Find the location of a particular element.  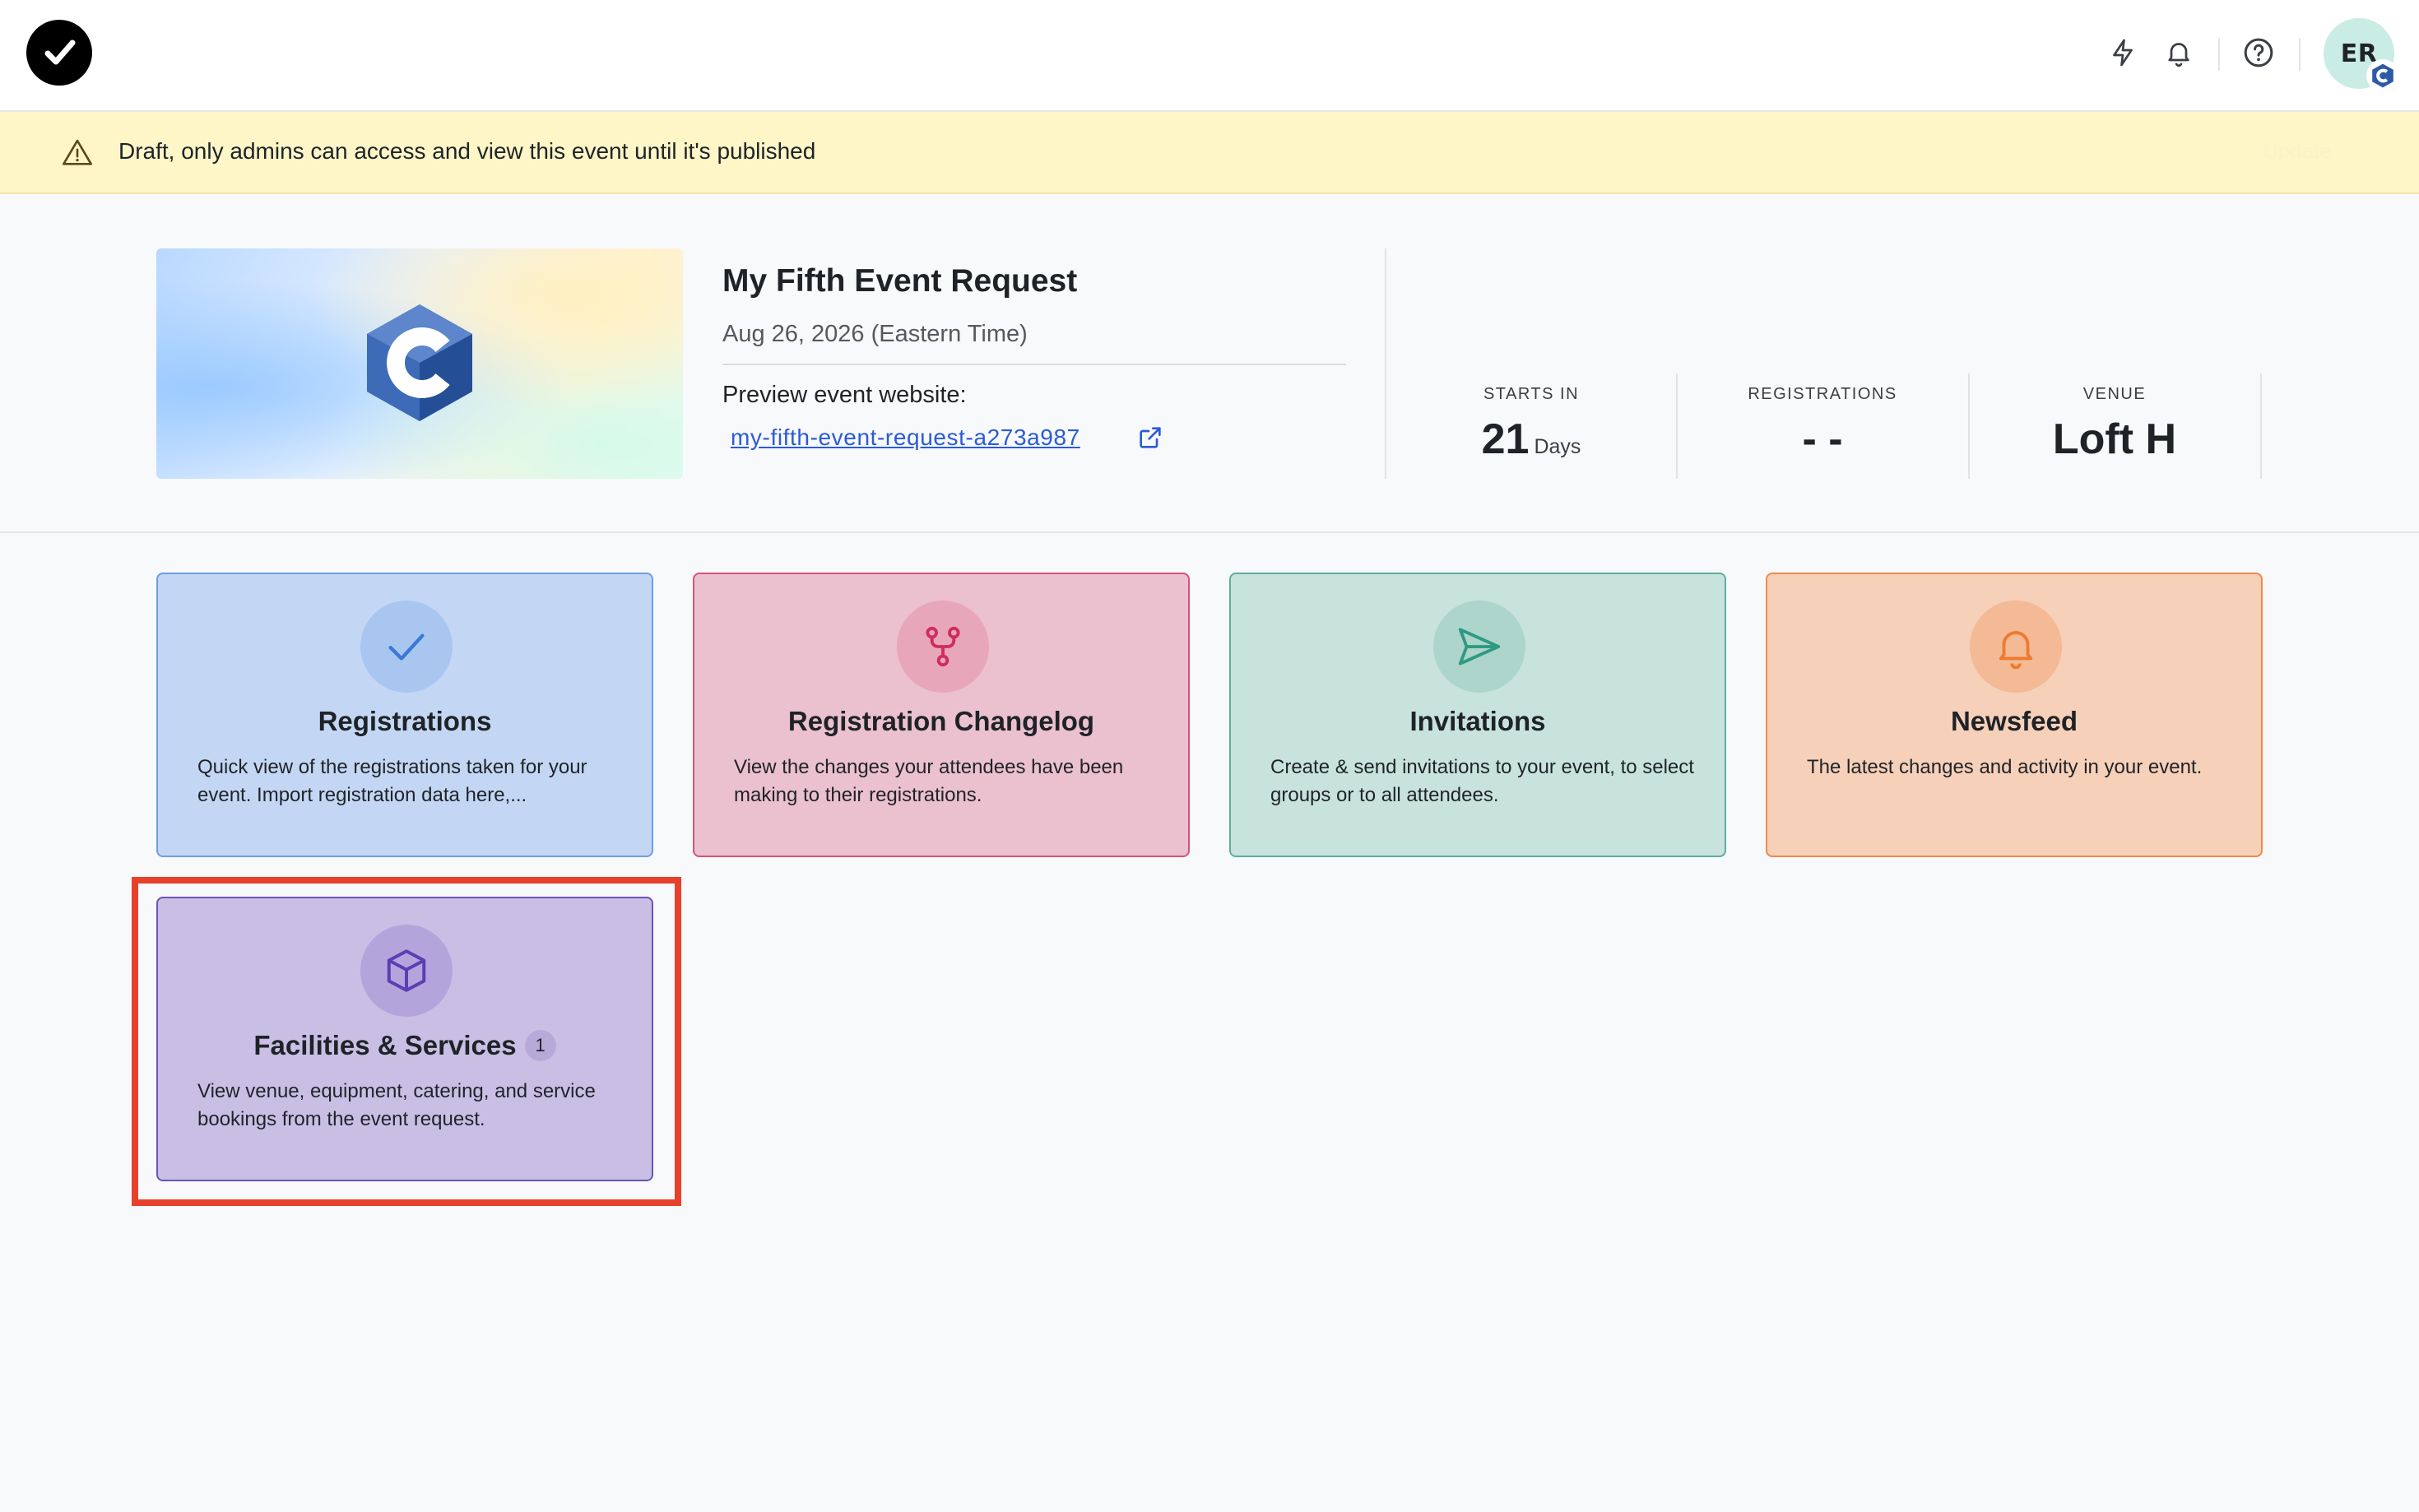

registrations-icon-circle is located at coordinates (406, 647).